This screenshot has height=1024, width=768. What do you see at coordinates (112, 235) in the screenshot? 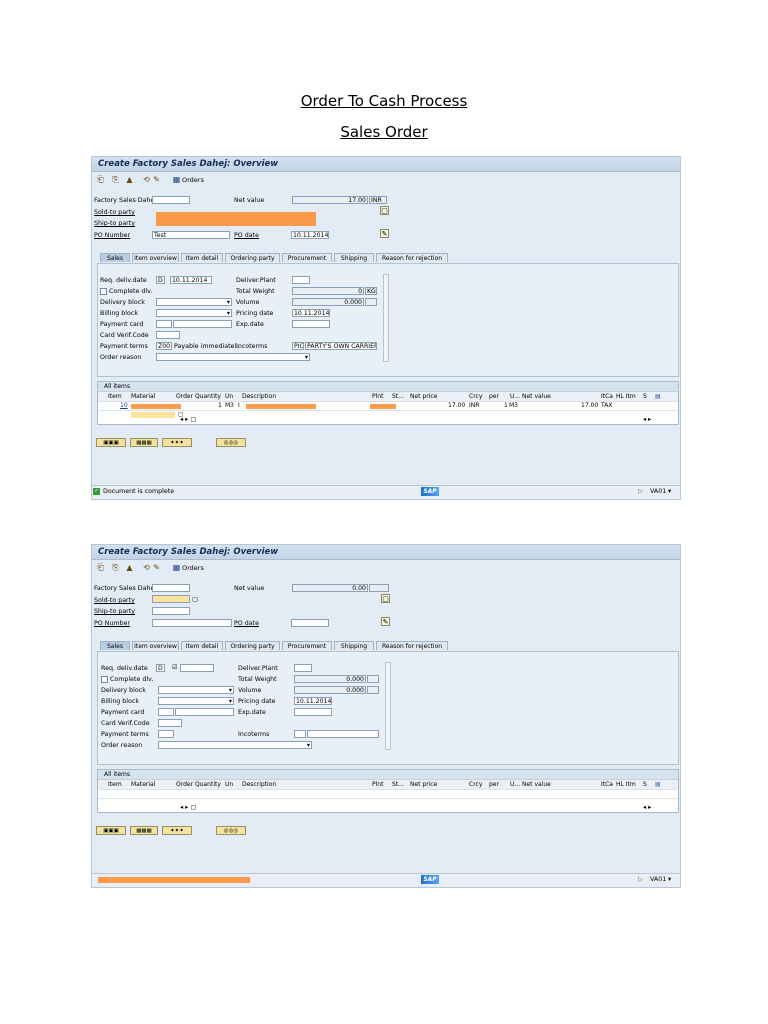
I see `po-number-label: PO Number` at bounding box center [112, 235].